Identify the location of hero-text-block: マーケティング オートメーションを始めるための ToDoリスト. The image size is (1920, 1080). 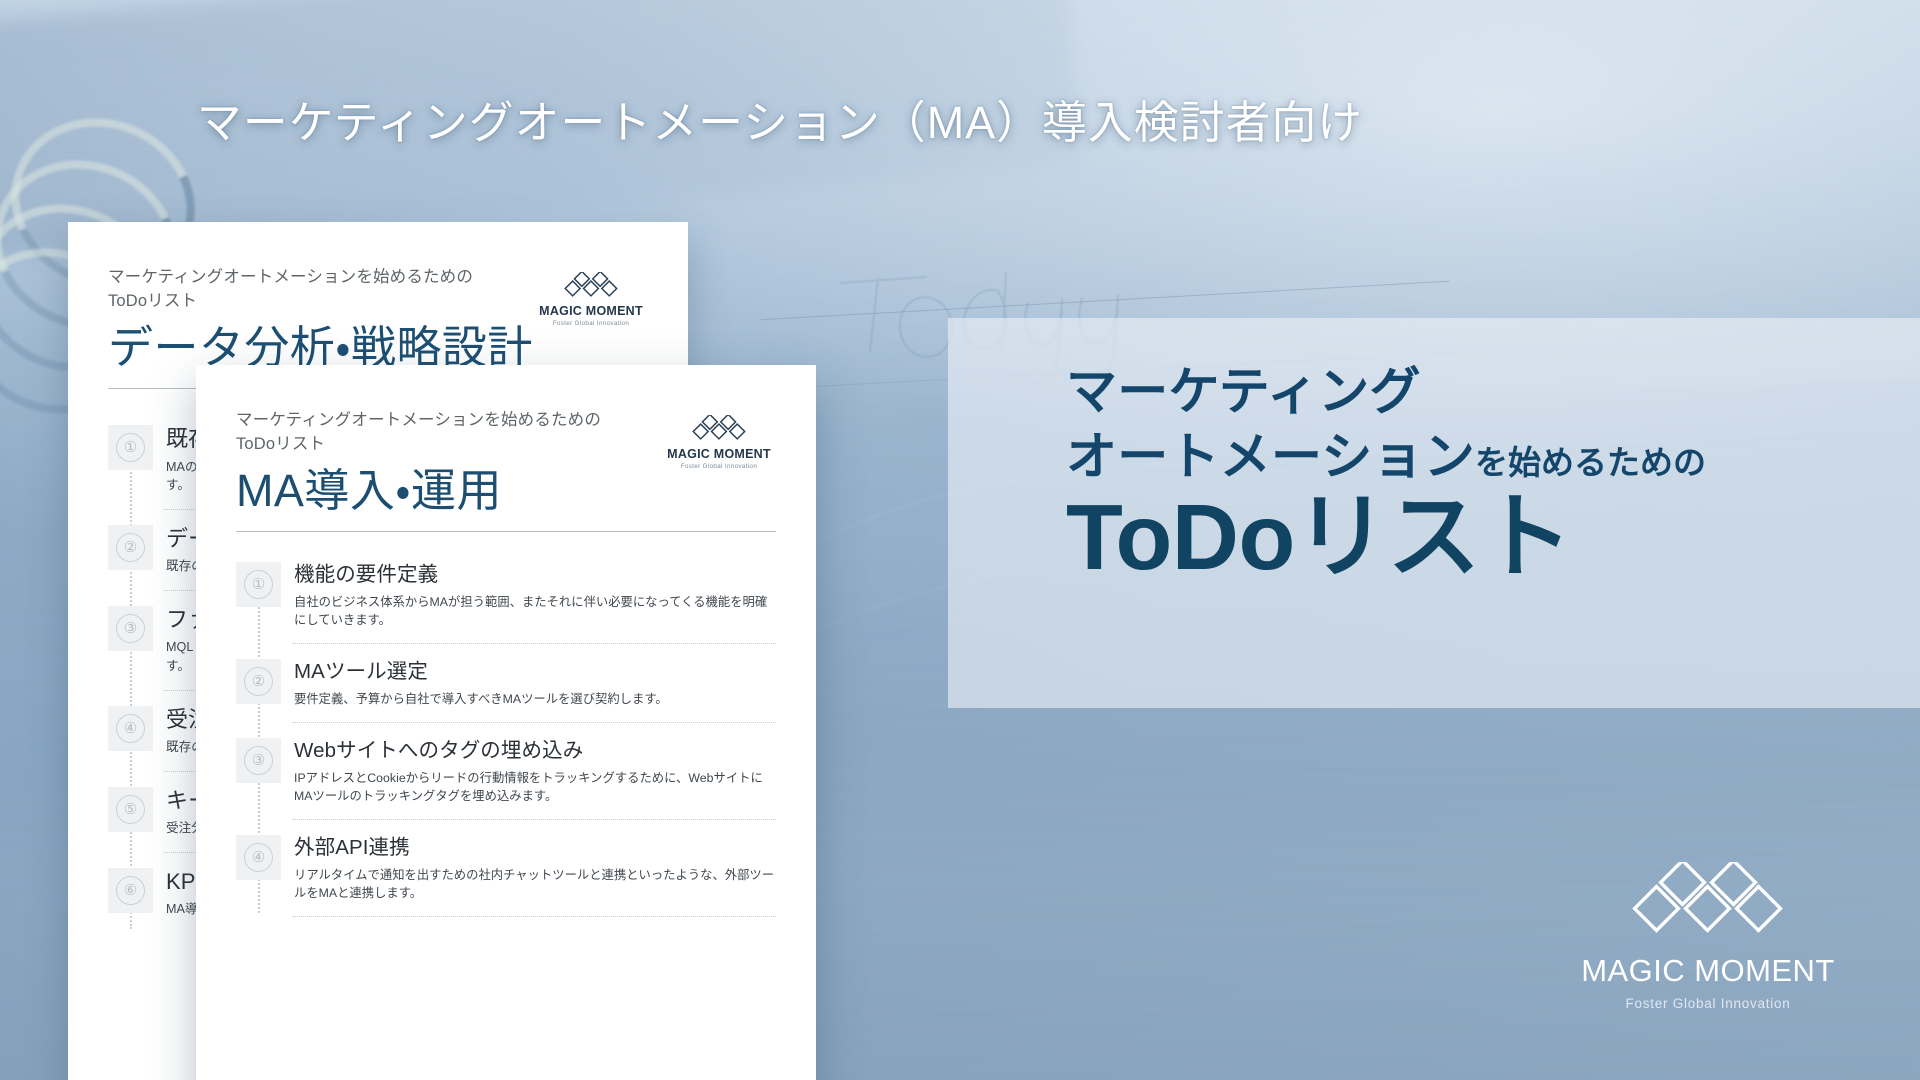
(1486, 474).